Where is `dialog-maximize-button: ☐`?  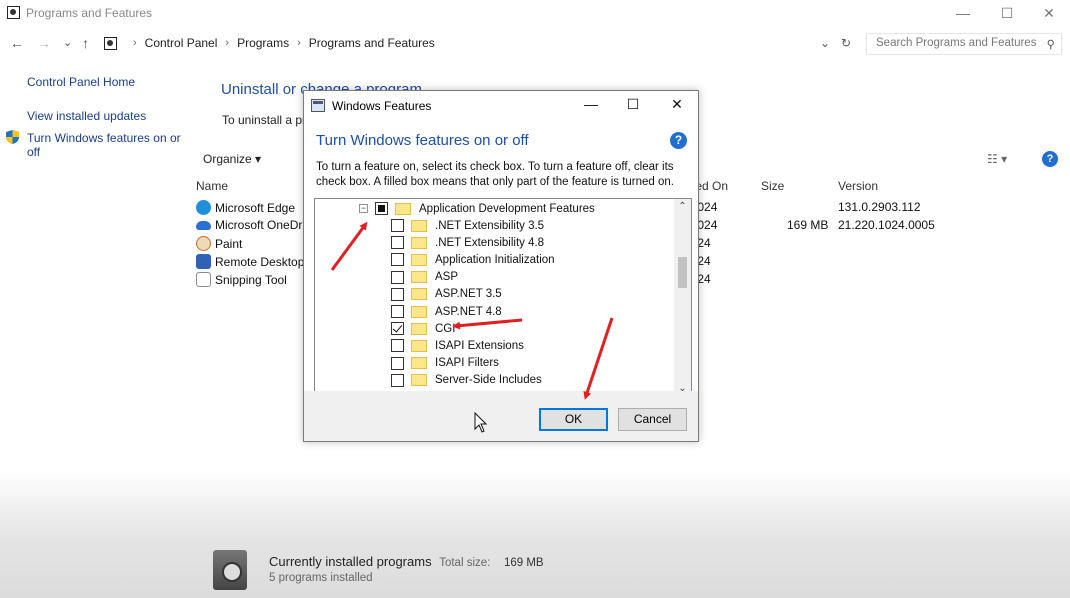
dialog-maximize-button: ☐ is located at coordinates (633, 106).